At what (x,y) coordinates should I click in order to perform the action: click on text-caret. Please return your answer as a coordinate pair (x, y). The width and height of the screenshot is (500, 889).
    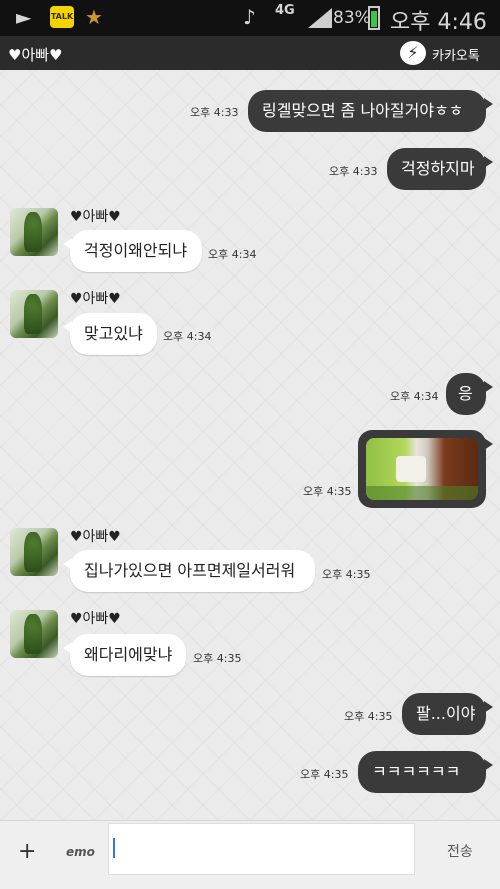
    Looking at the image, I should click on (114, 848).